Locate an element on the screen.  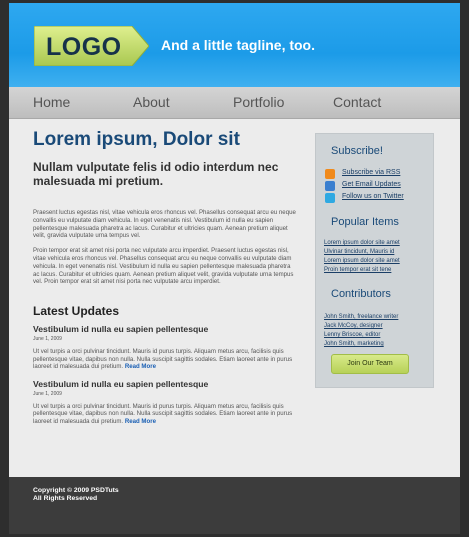
nav-item-home: Home is located at coordinates (51, 102).